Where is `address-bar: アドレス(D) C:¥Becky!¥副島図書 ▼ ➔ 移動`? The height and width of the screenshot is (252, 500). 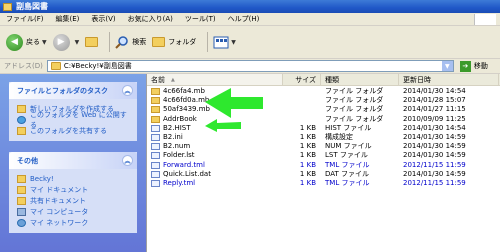
address-bar: アドレス(D) C:¥Becky!¥副島図書 ▼ ➔ 移動 is located at coordinates (250, 66).